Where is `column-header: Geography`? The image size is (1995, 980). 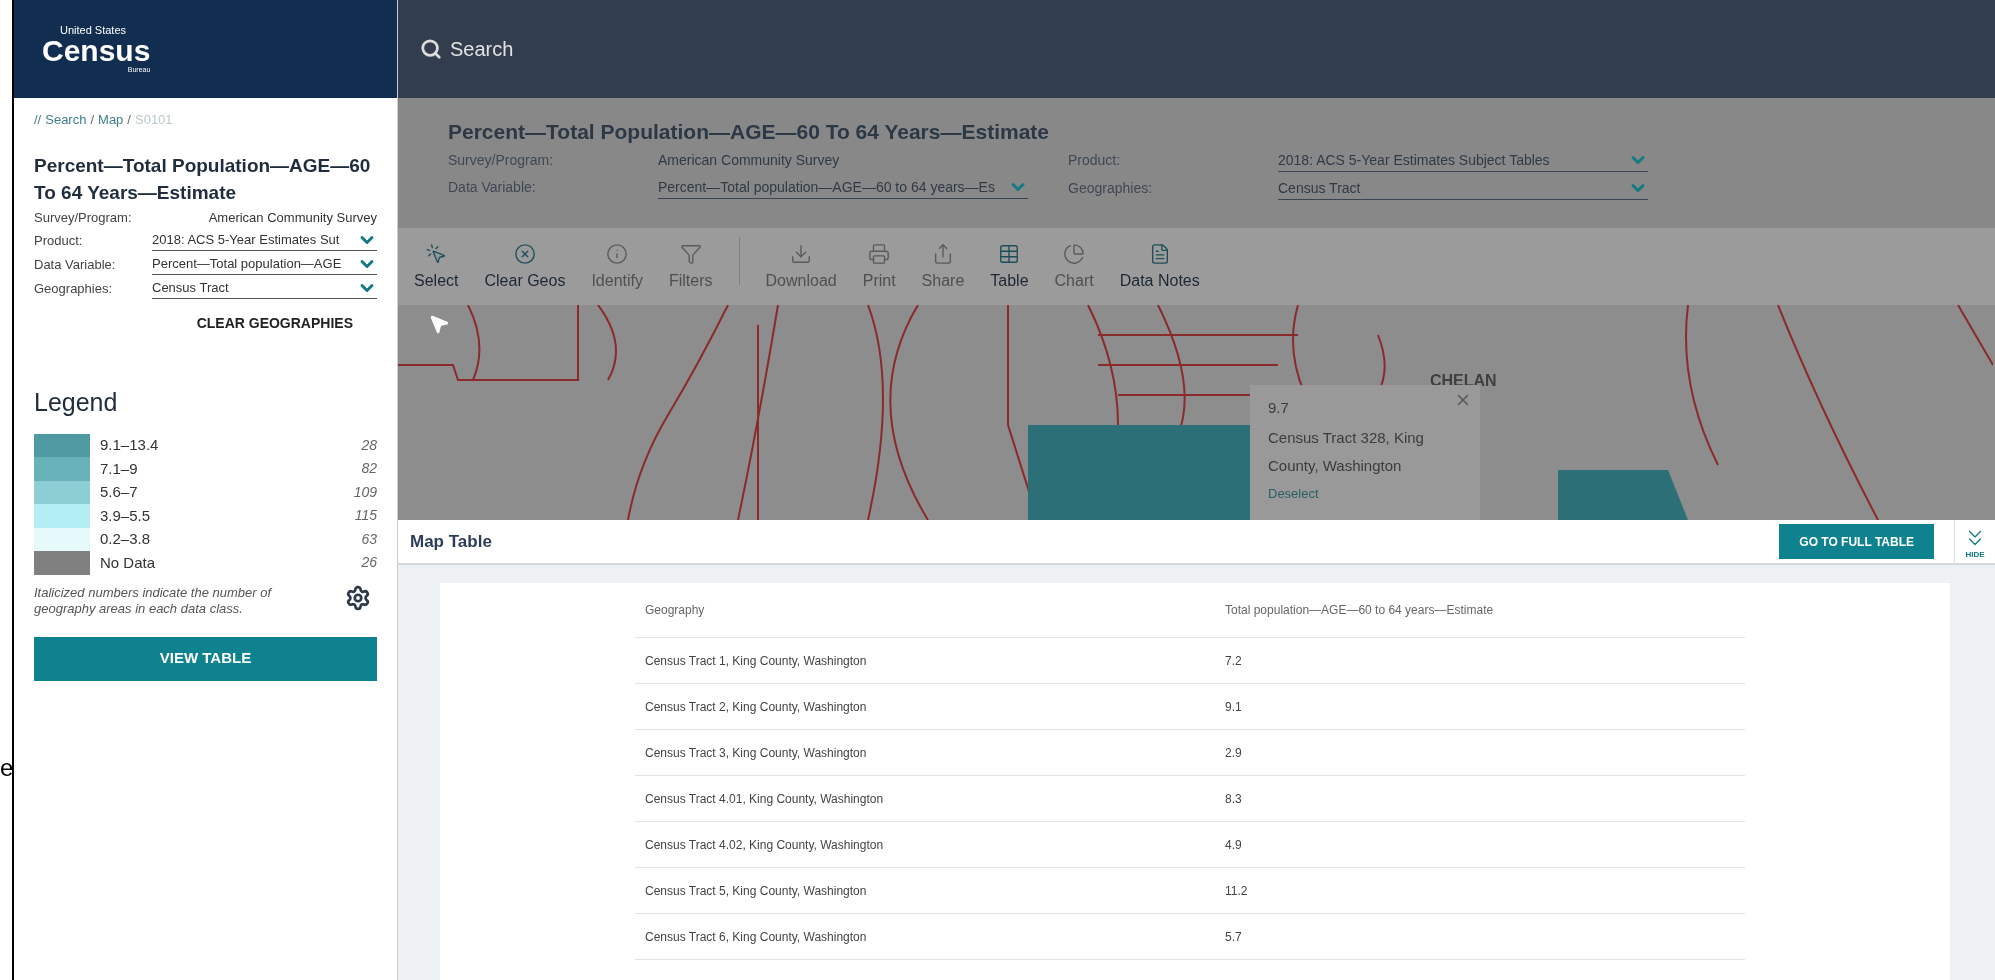 column-header: Geography is located at coordinates (675, 610).